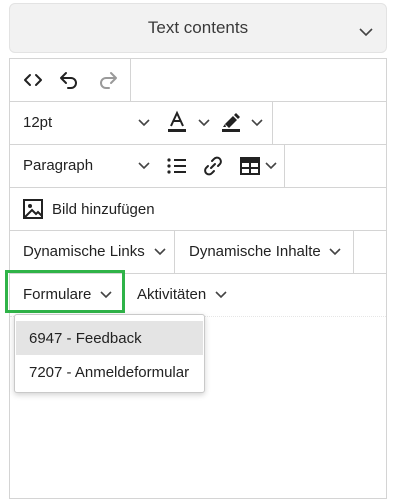 The width and height of the screenshot is (396, 503). Describe the element at coordinates (33, 209) in the screenshot. I see `image-icon` at that location.